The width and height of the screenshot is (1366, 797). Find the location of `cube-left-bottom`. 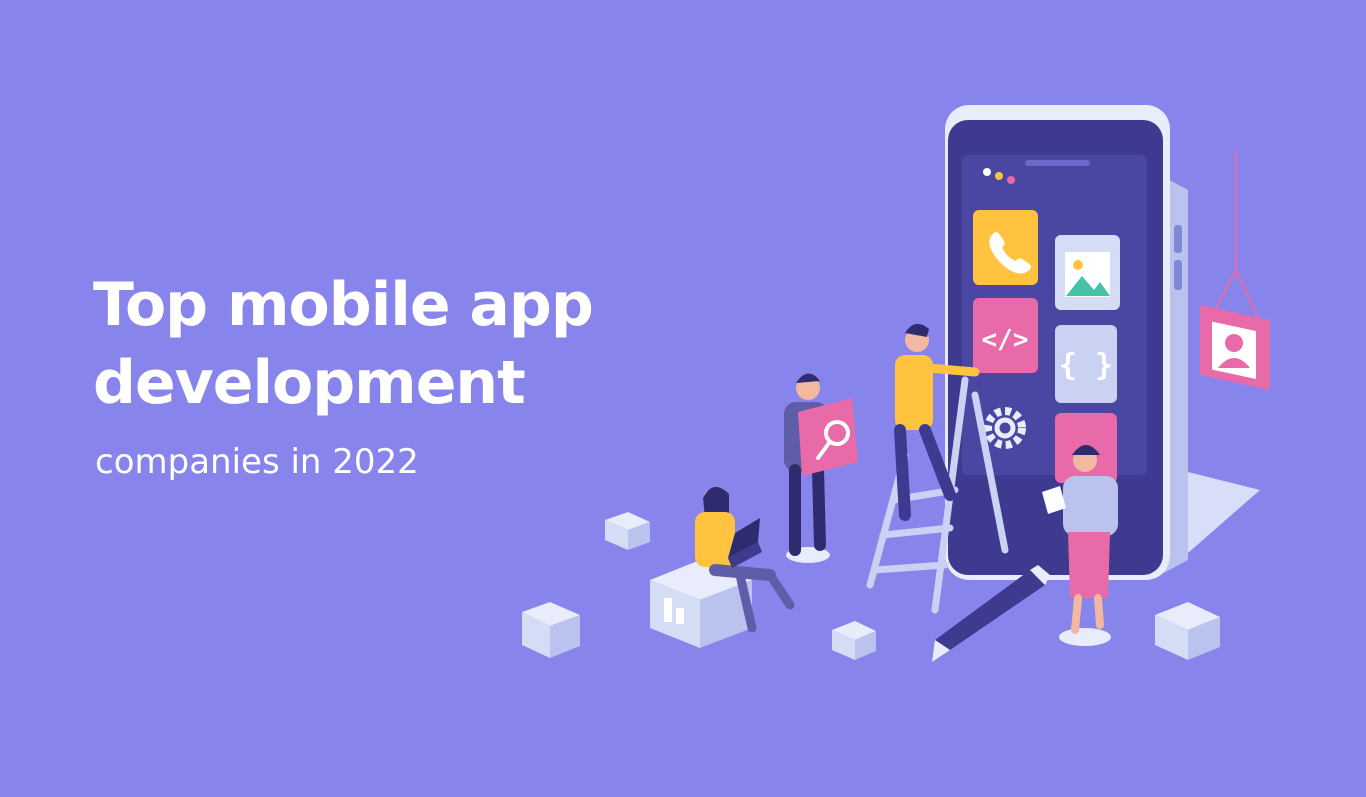

cube-left-bottom is located at coordinates (551, 630).